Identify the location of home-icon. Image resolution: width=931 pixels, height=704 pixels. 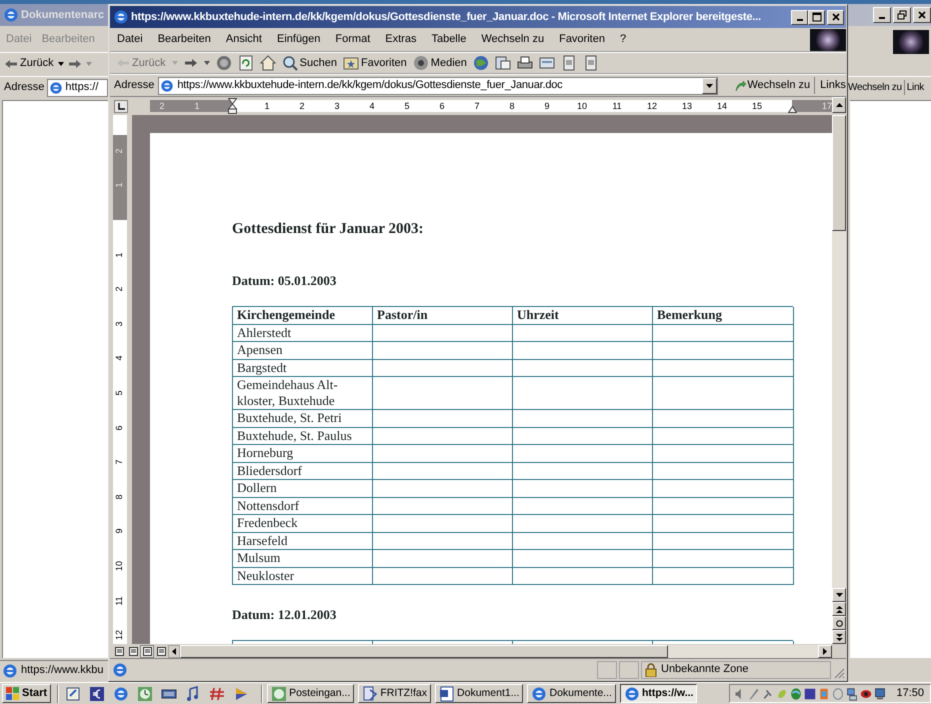
(268, 63).